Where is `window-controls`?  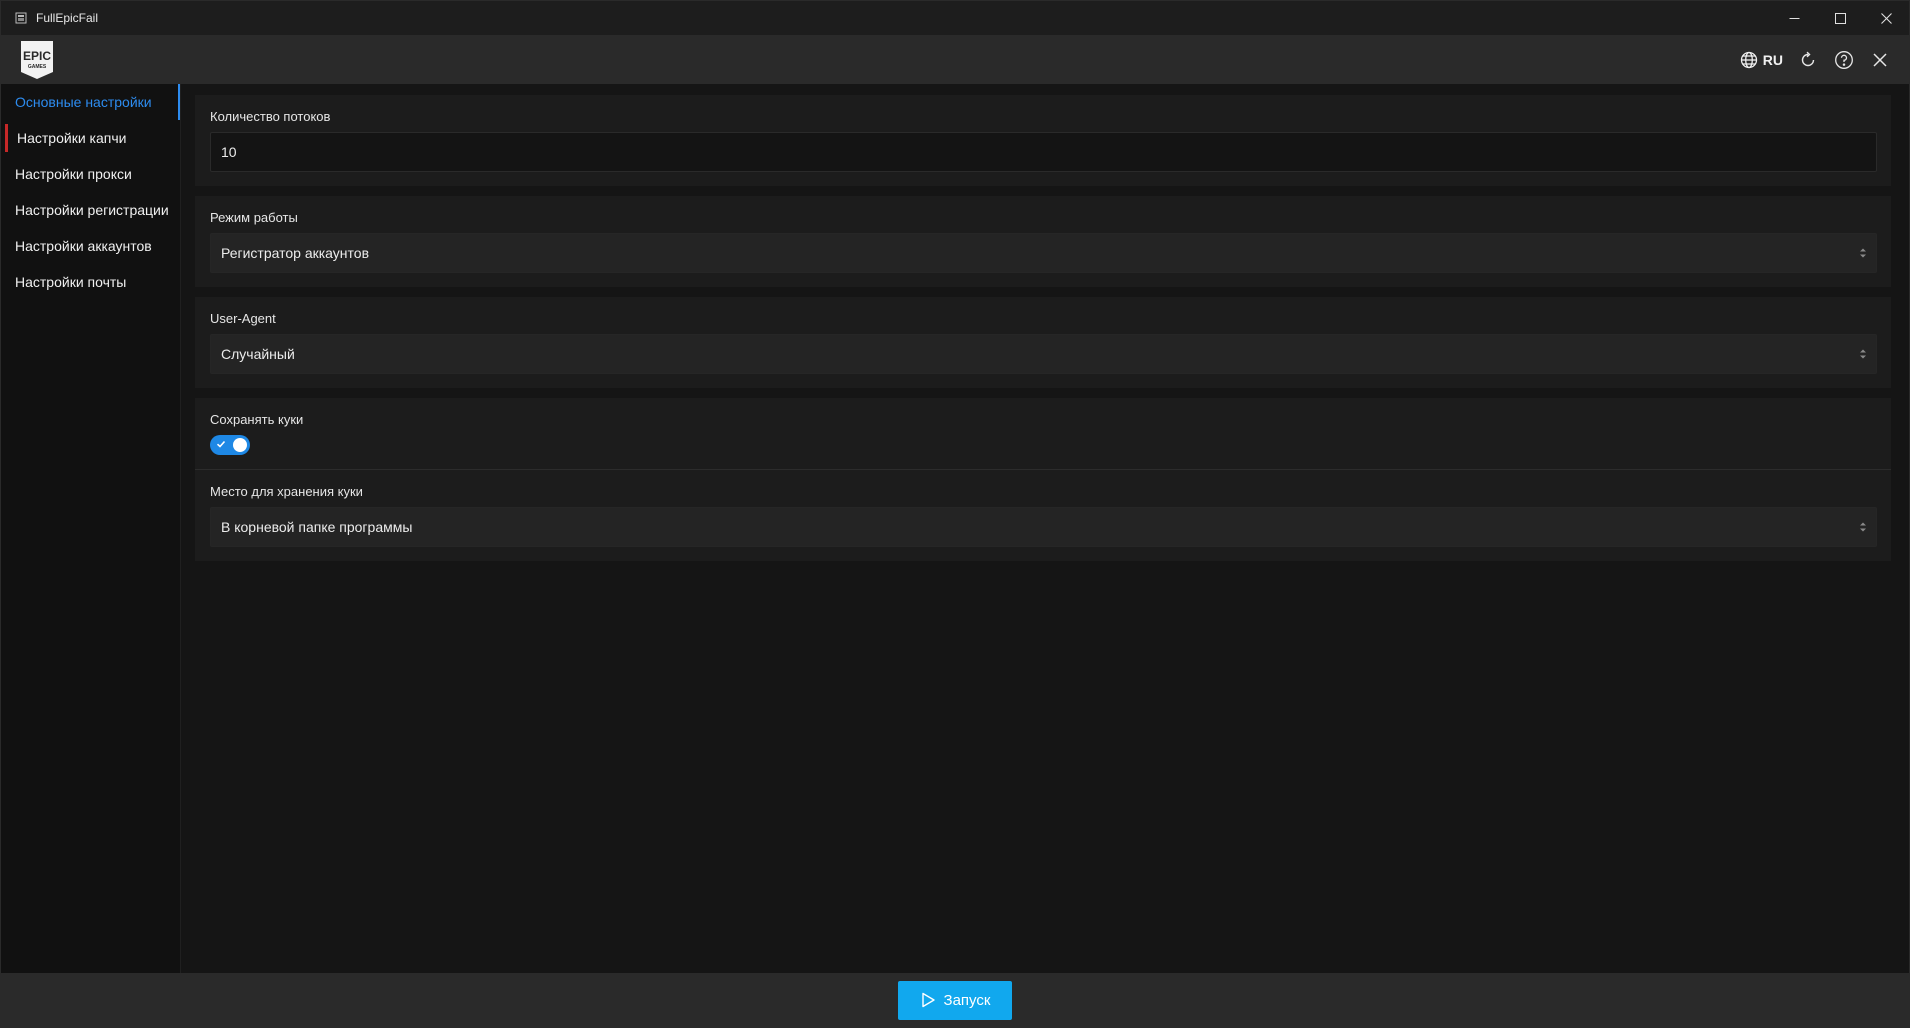 window-controls is located at coordinates (1840, 18).